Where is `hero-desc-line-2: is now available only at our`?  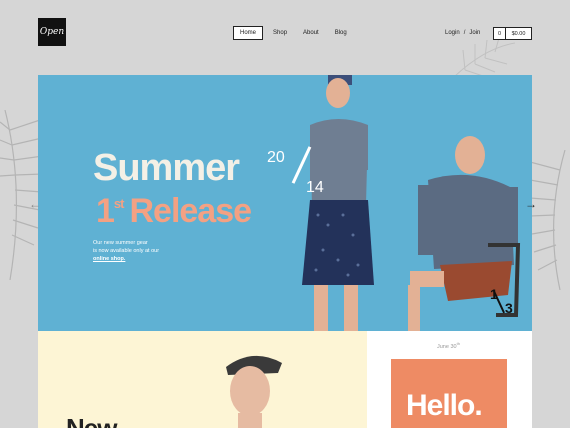
hero-desc-line-2: is now available only at our is located at coordinates (126, 251).